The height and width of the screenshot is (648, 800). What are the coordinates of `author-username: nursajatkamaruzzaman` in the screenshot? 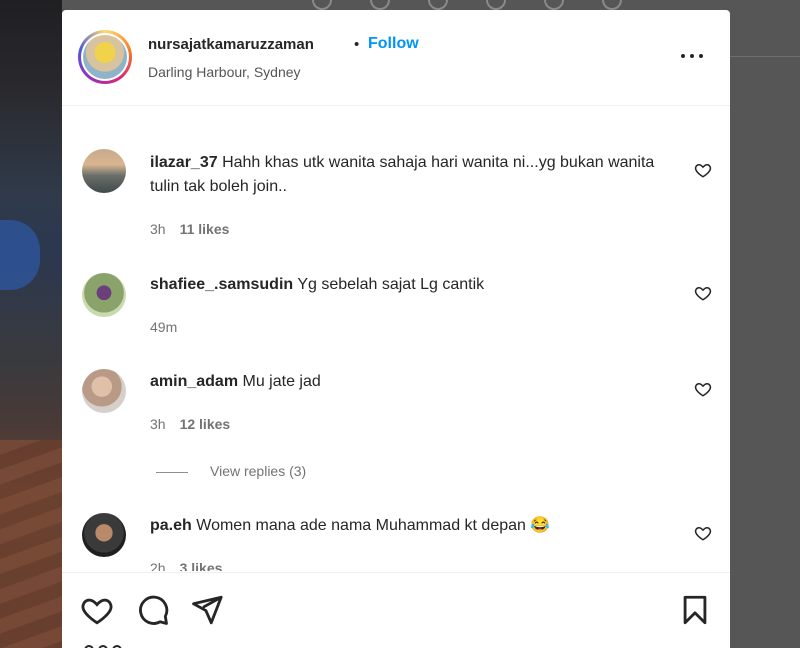 It's located at (231, 44).